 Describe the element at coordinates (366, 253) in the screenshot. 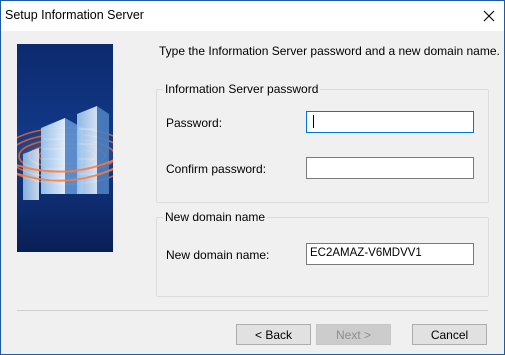

I see `domain-name-value: EC2AMAZ-V6MDVV1` at that location.